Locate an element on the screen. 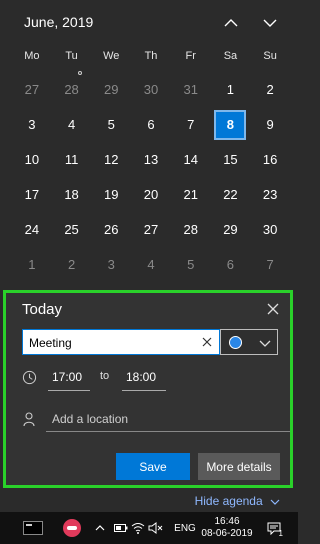 This screenshot has width=320, height=544. volume-muted-icon is located at coordinates (156, 528).